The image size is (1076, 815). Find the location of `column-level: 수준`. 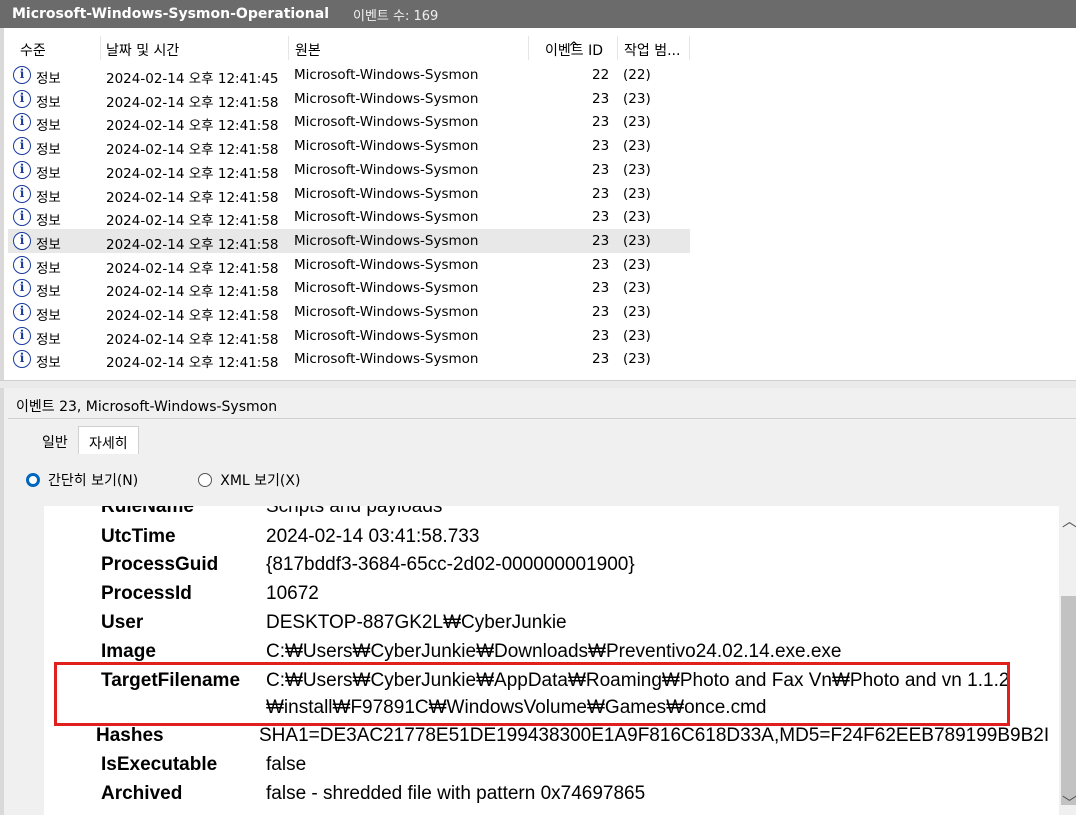

column-level: 수준 is located at coordinates (33, 50).